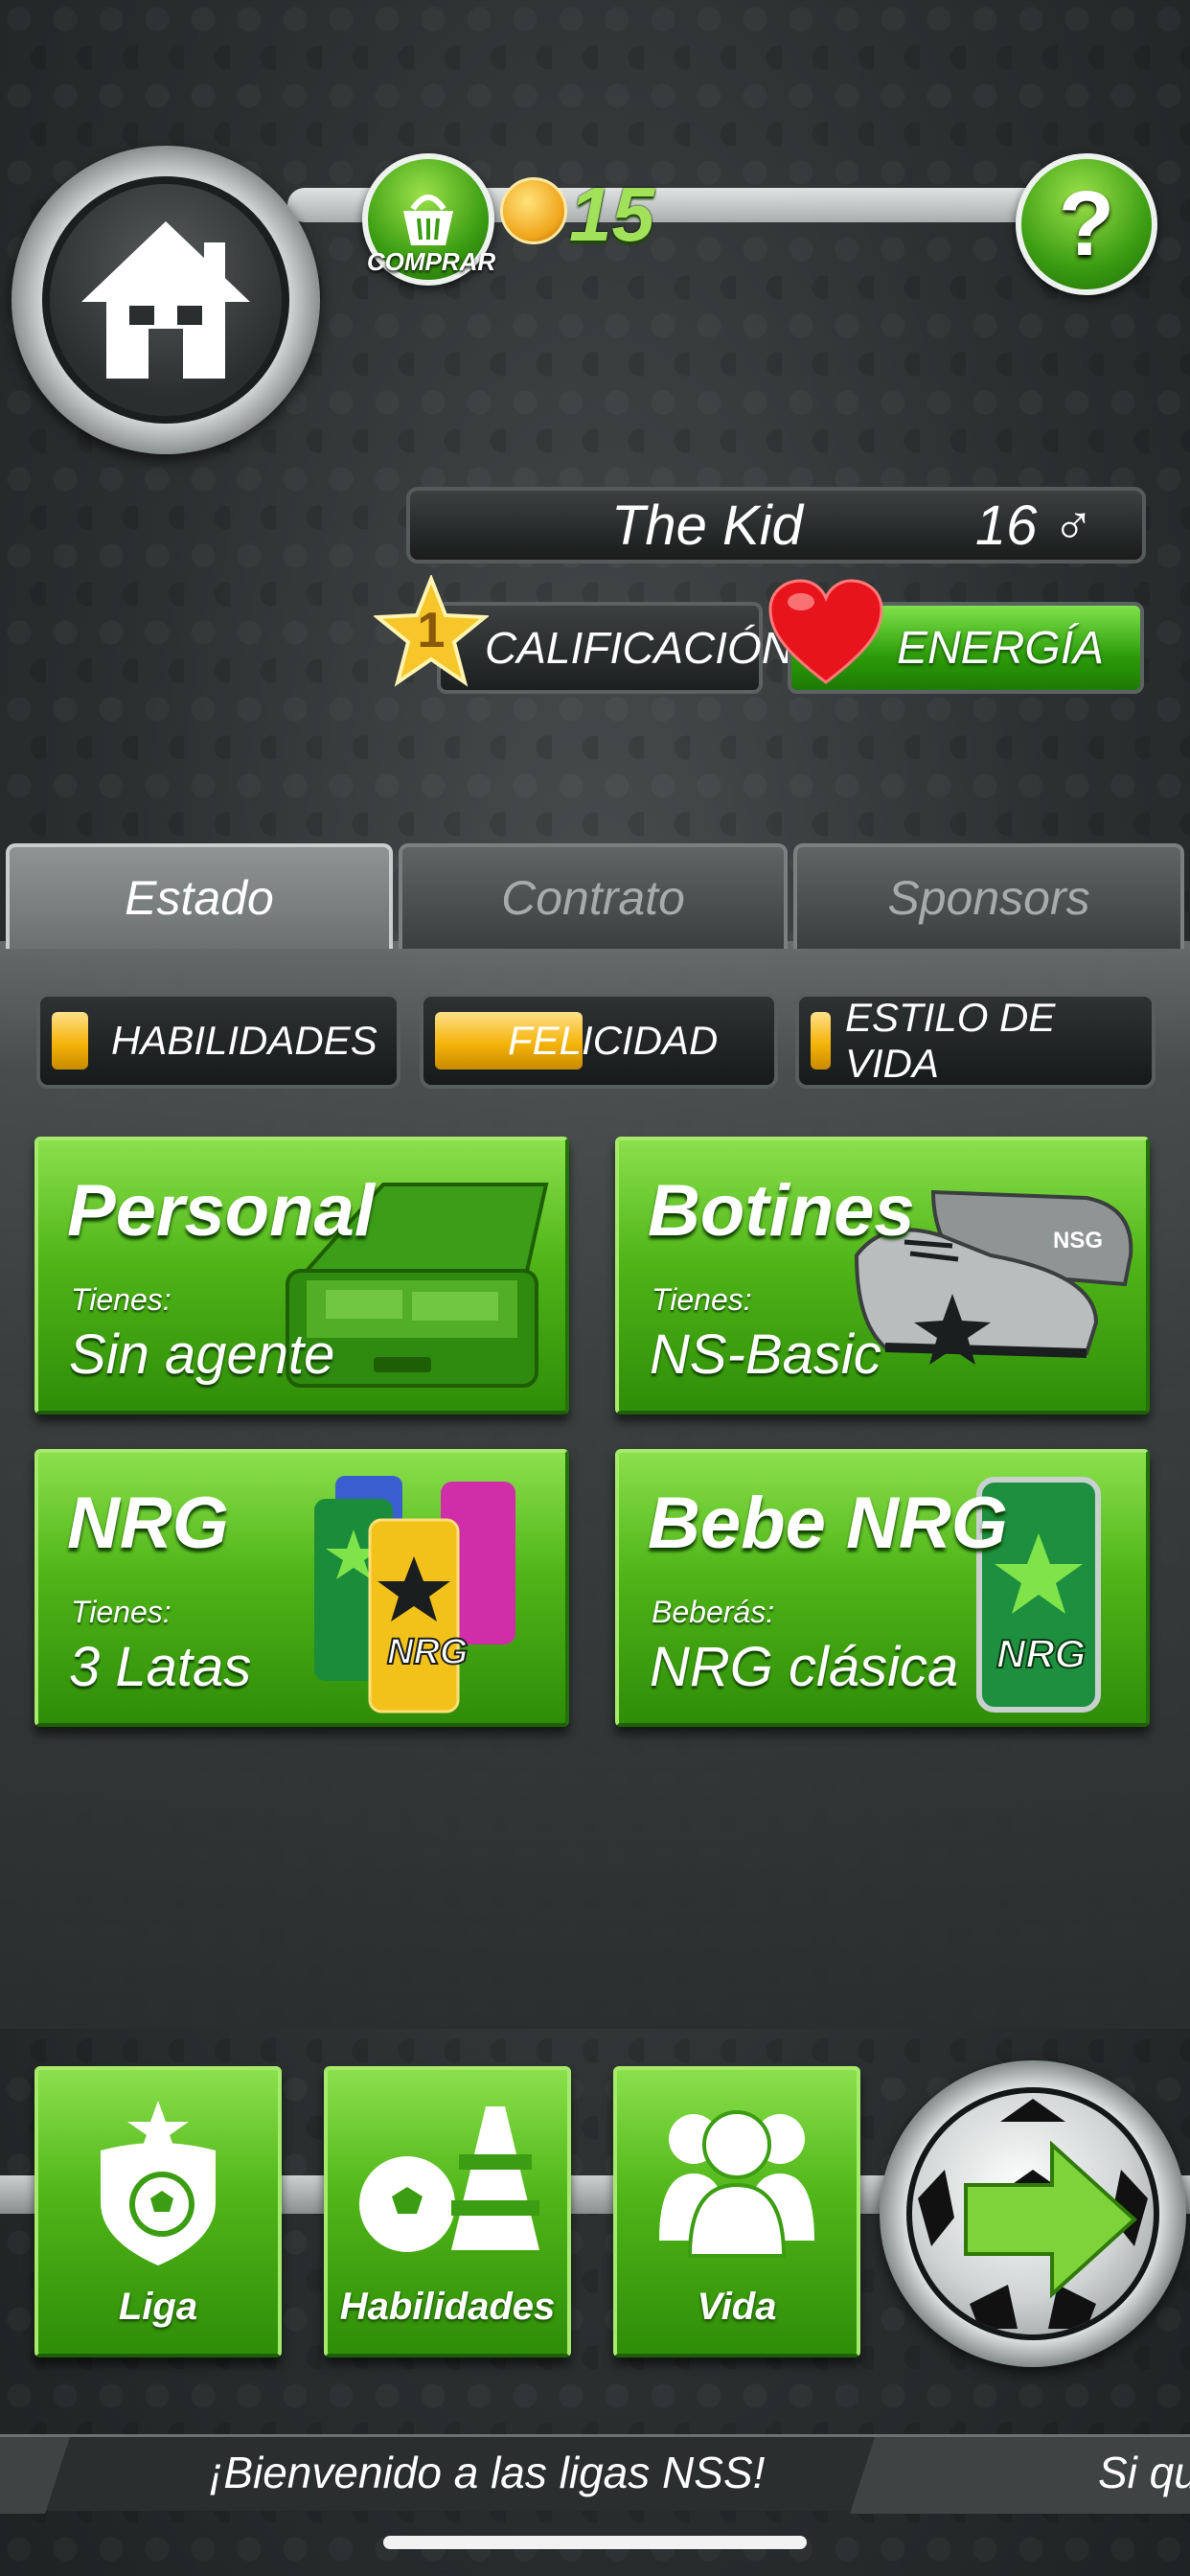  Describe the element at coordinates (1006, 525) in the screenshot. I see `player-age: 16` at that location.